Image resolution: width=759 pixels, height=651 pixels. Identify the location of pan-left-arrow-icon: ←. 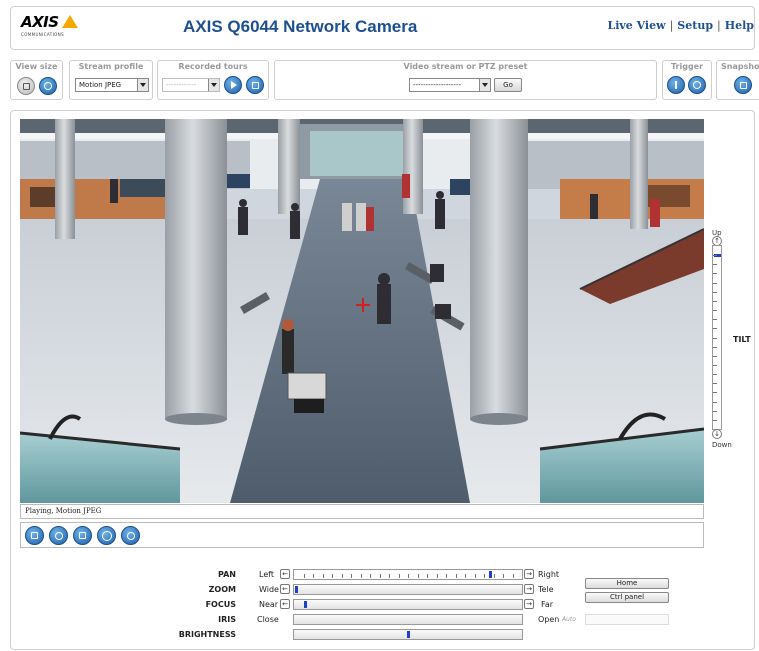
(285, 574).